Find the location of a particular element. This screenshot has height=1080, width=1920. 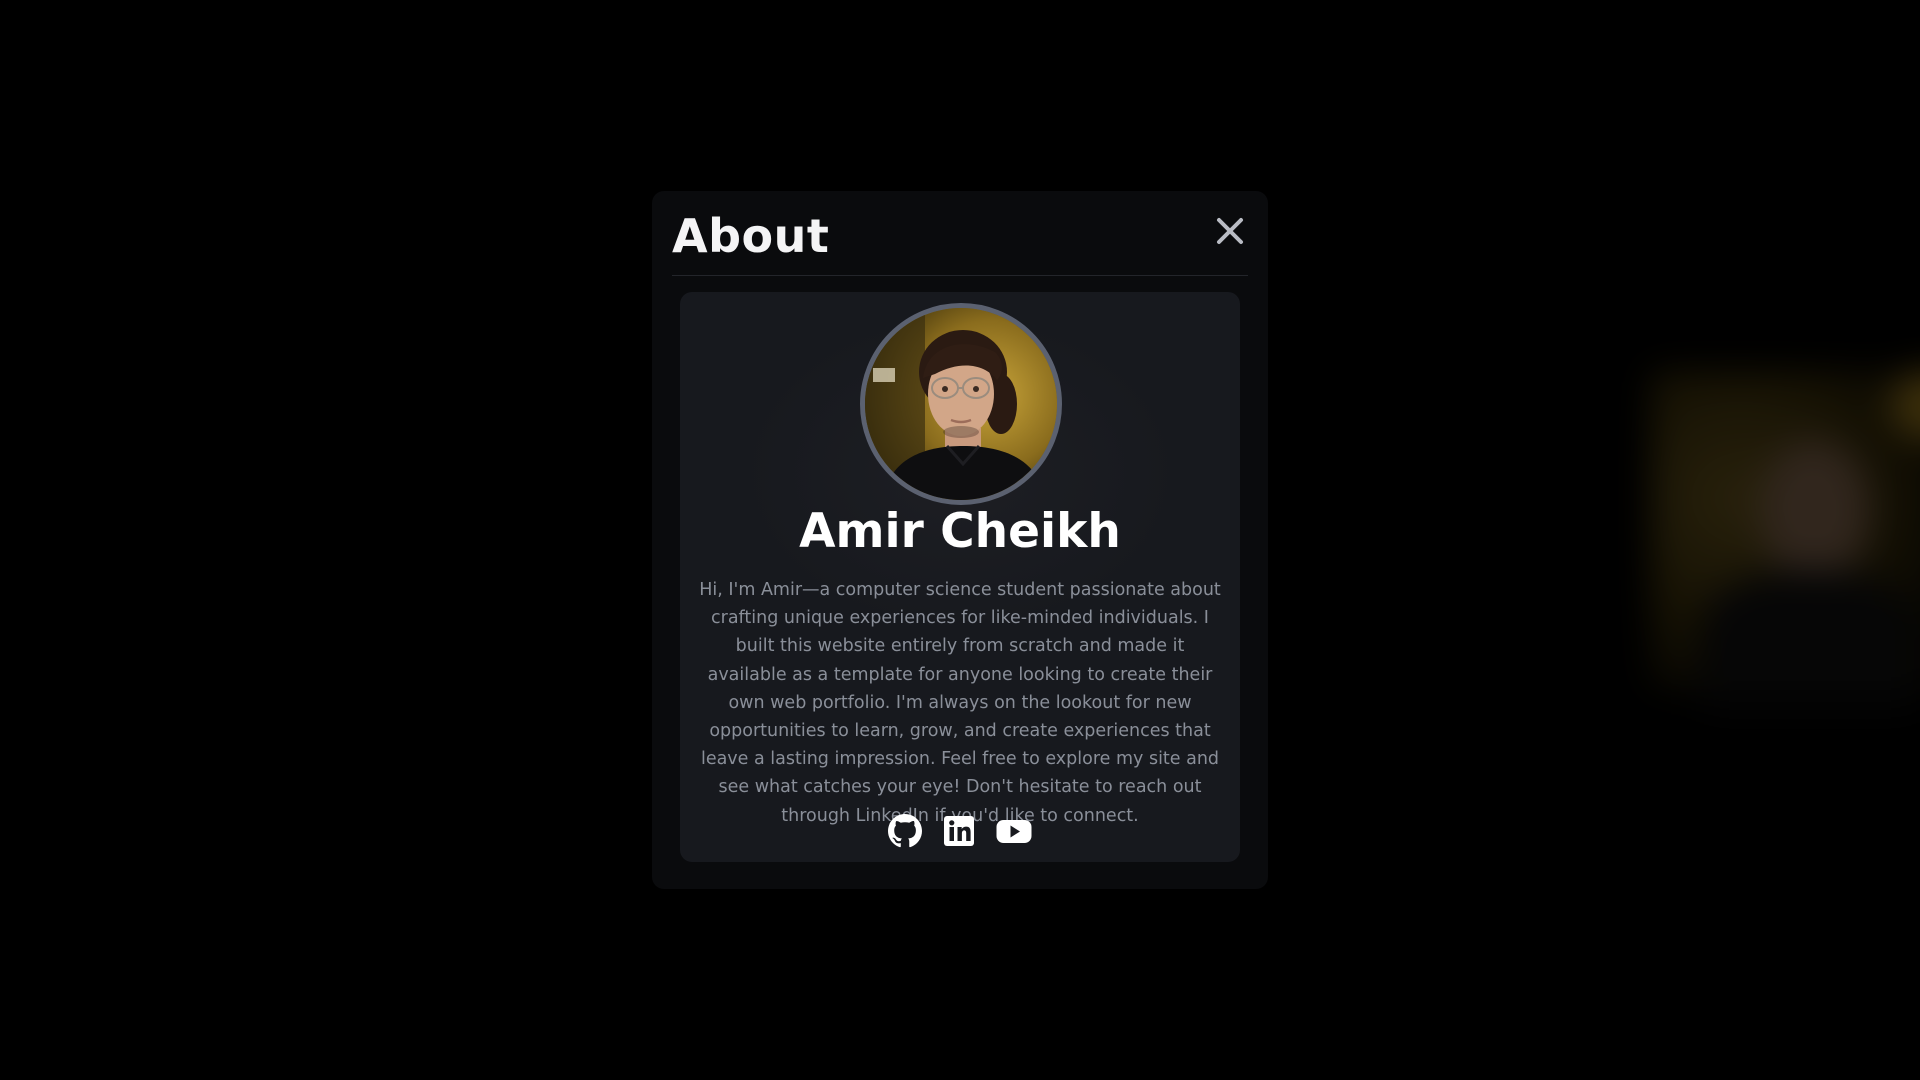

linkedin-icon is located at coordinates (959, 831).